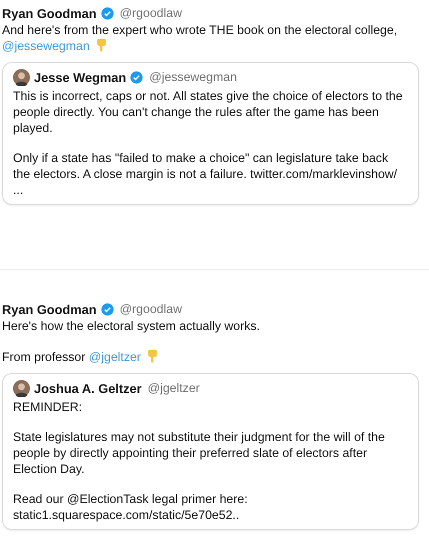  I want to click on author-name: Jesse Wegman, so click(80, 77).